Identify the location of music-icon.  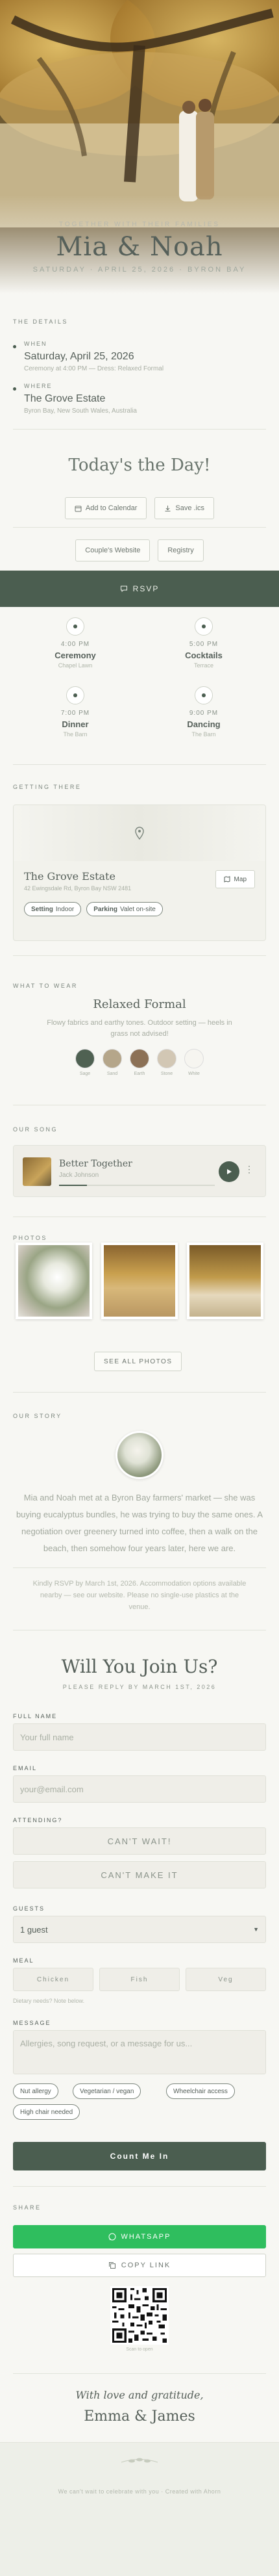
(204, 695).